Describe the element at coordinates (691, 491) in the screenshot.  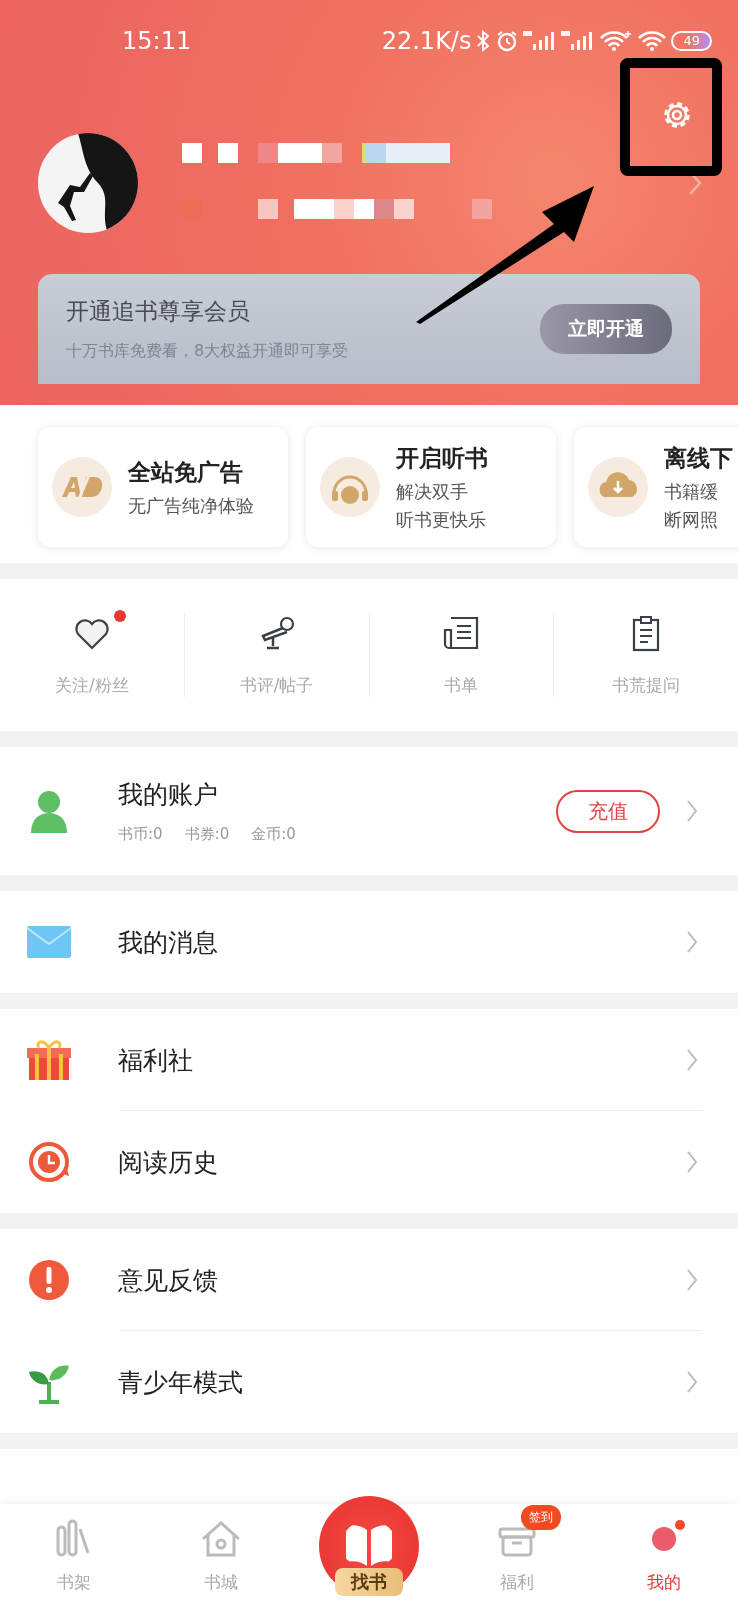
I see `feature-description: 书籍缓` at that location.